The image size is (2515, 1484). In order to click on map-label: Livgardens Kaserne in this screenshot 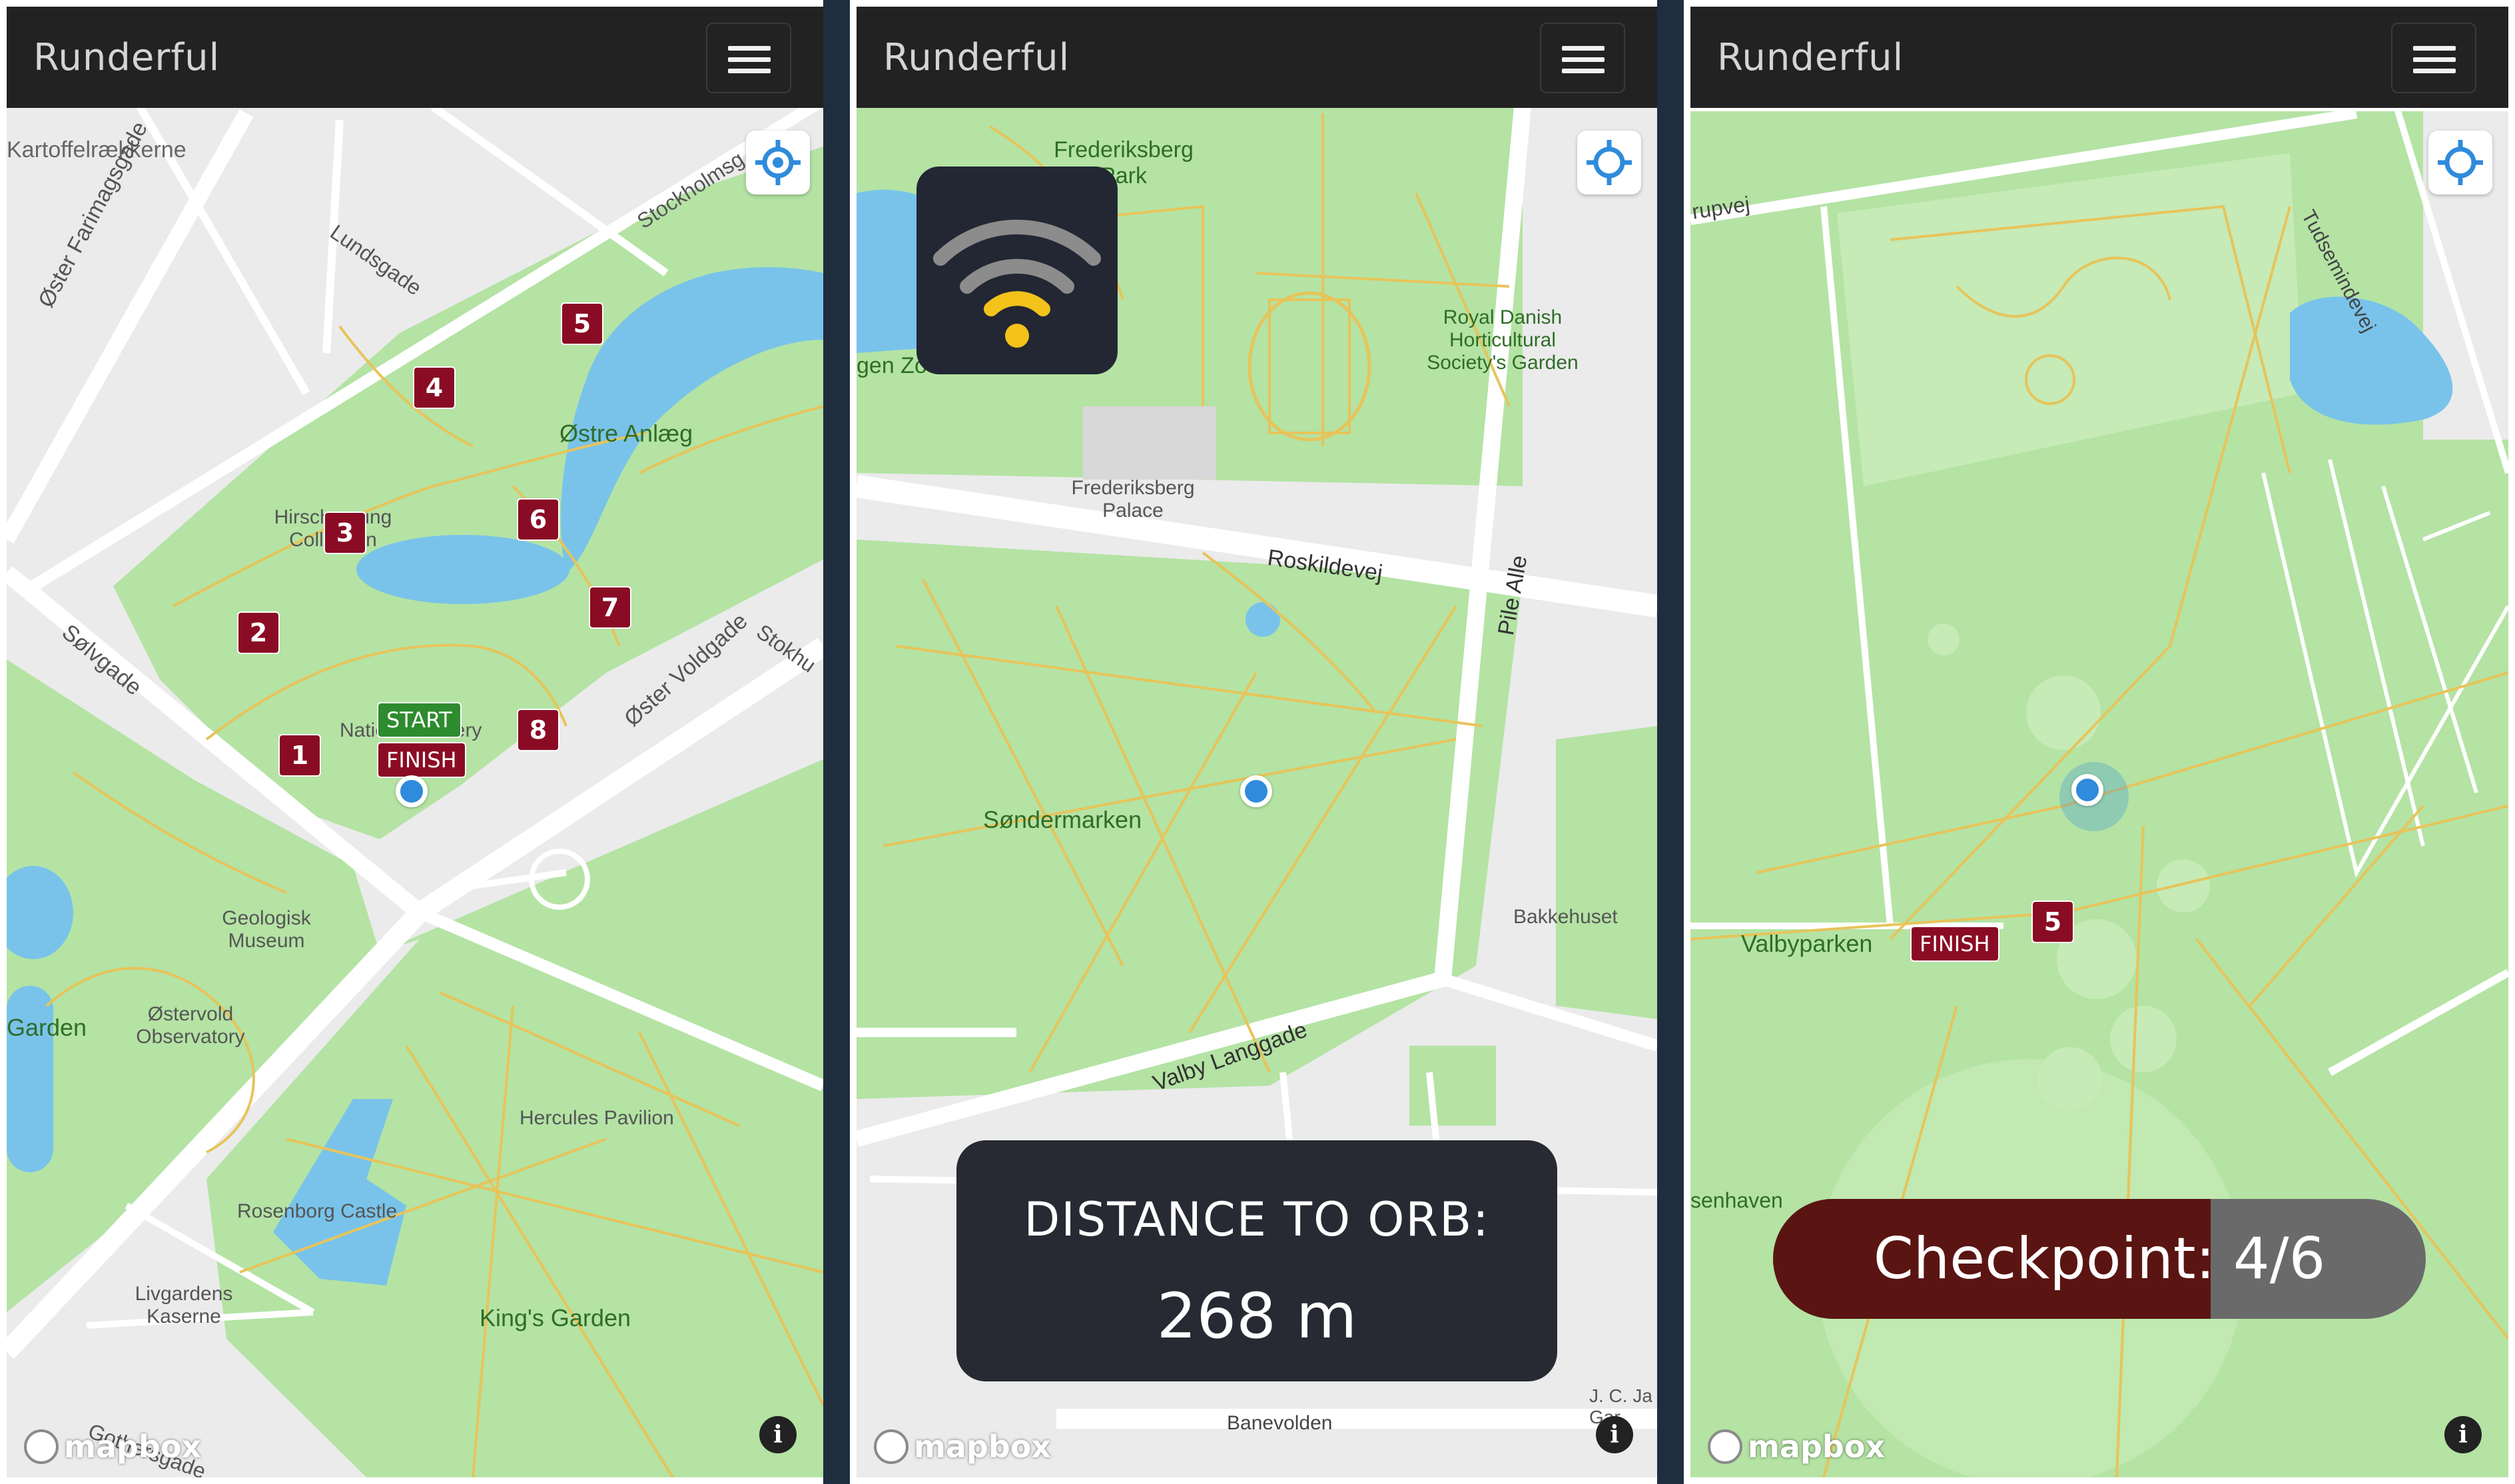, I will do `click(184, 1305)`.